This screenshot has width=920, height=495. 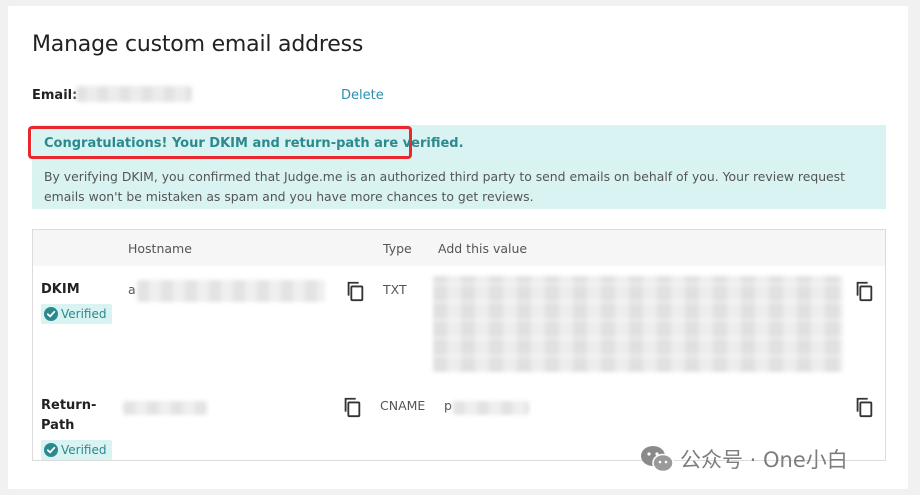 I want to click on header-value: Add this value, so click(x=483, y=248).